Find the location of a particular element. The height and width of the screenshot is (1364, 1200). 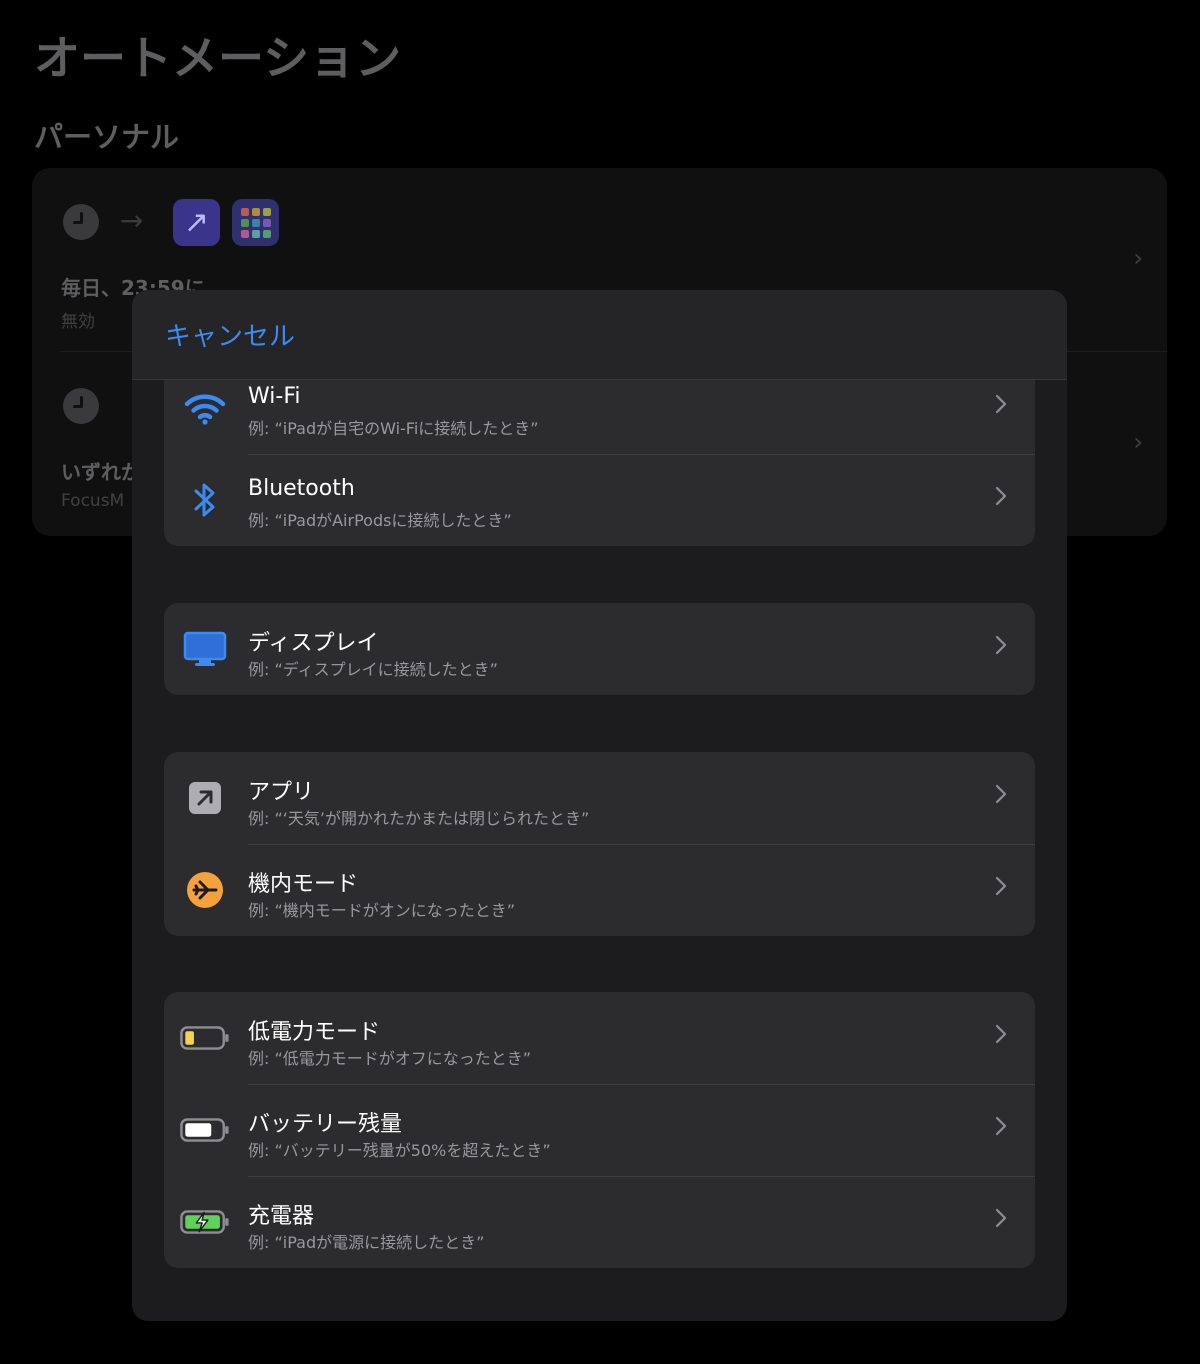

trigger-example: 例: “バッテリー残量が50%を超えたとき” is located at coordinates (399, 1150).